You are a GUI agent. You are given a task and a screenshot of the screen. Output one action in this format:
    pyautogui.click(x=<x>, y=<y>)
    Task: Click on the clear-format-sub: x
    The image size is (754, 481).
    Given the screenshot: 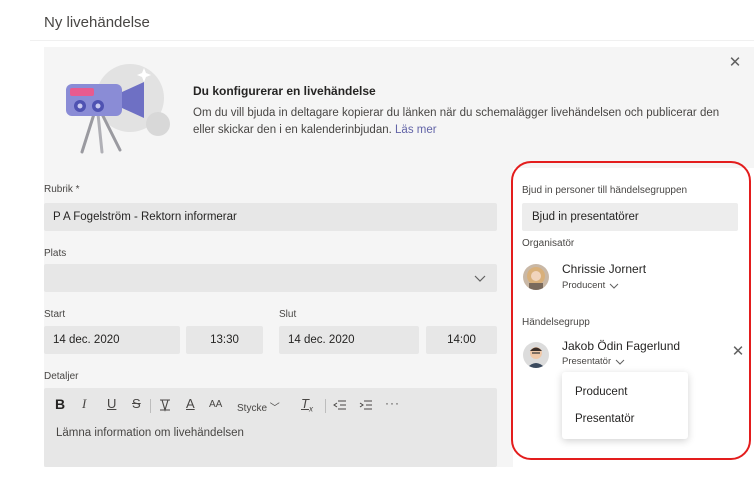 What is the action you would take?
    pyautogui.click(x=310, y=409)
    